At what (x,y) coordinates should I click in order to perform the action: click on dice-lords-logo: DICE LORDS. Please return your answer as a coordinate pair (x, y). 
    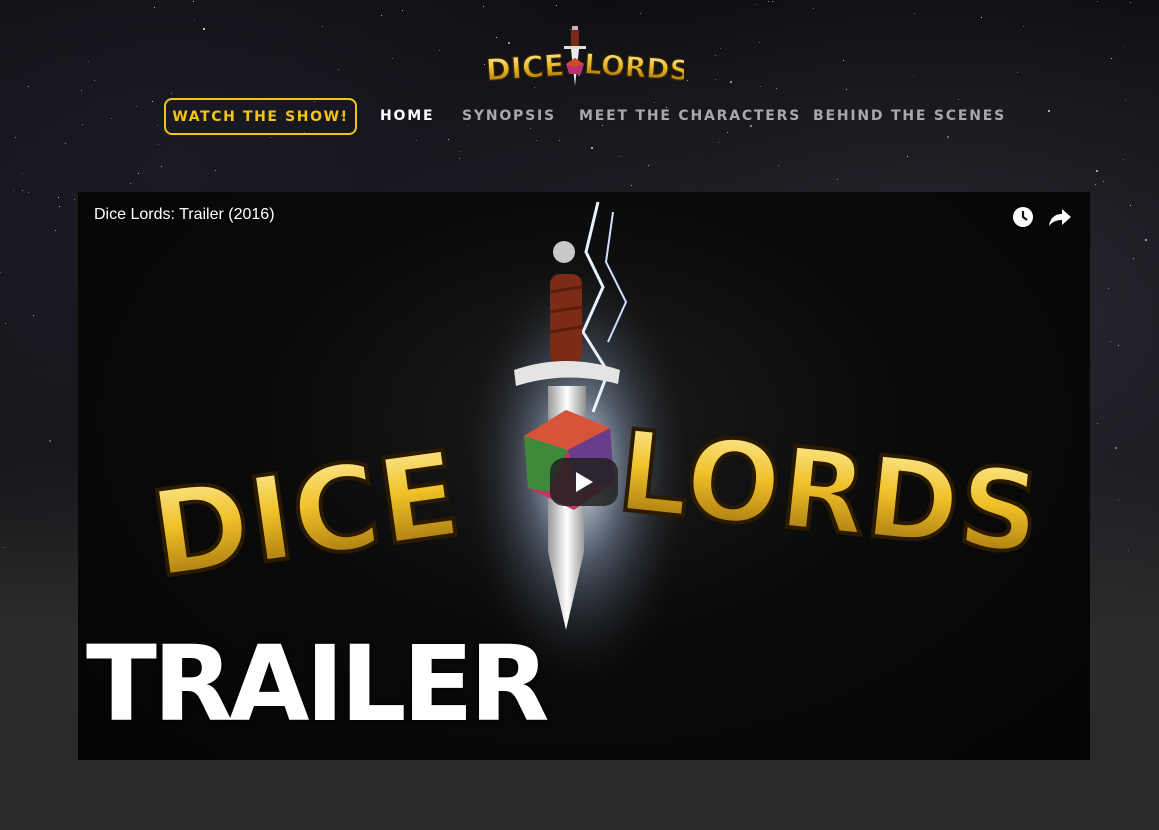
    Looking at the image, I should click on (584, 56).